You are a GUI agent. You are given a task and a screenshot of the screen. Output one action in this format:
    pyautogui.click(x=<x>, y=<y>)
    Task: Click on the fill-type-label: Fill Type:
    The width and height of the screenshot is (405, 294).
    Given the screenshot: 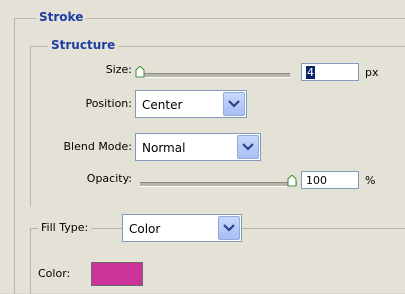 What is the action you would take?
    pyautogui.click(x=65, y=227)
    